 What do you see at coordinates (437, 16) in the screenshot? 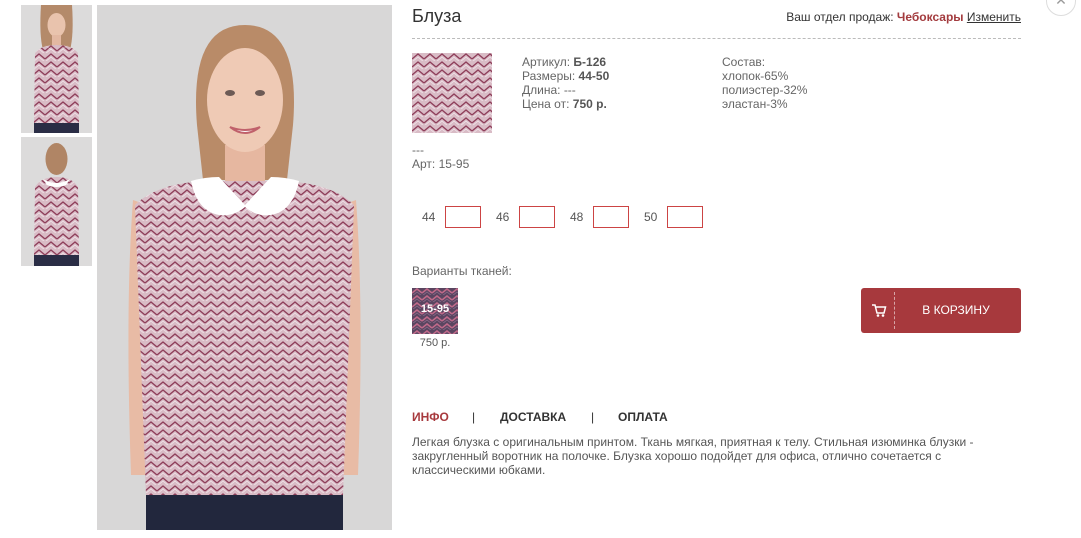
I see `product-title: Блуза` at bounding box center [437, 16].